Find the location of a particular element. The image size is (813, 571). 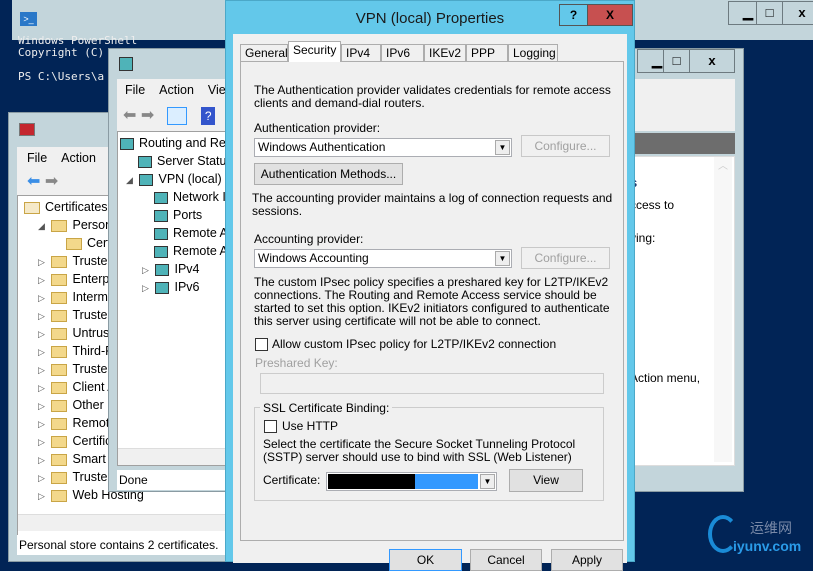

watermark-cn: 运维网 is located at coordinates (771, 528).